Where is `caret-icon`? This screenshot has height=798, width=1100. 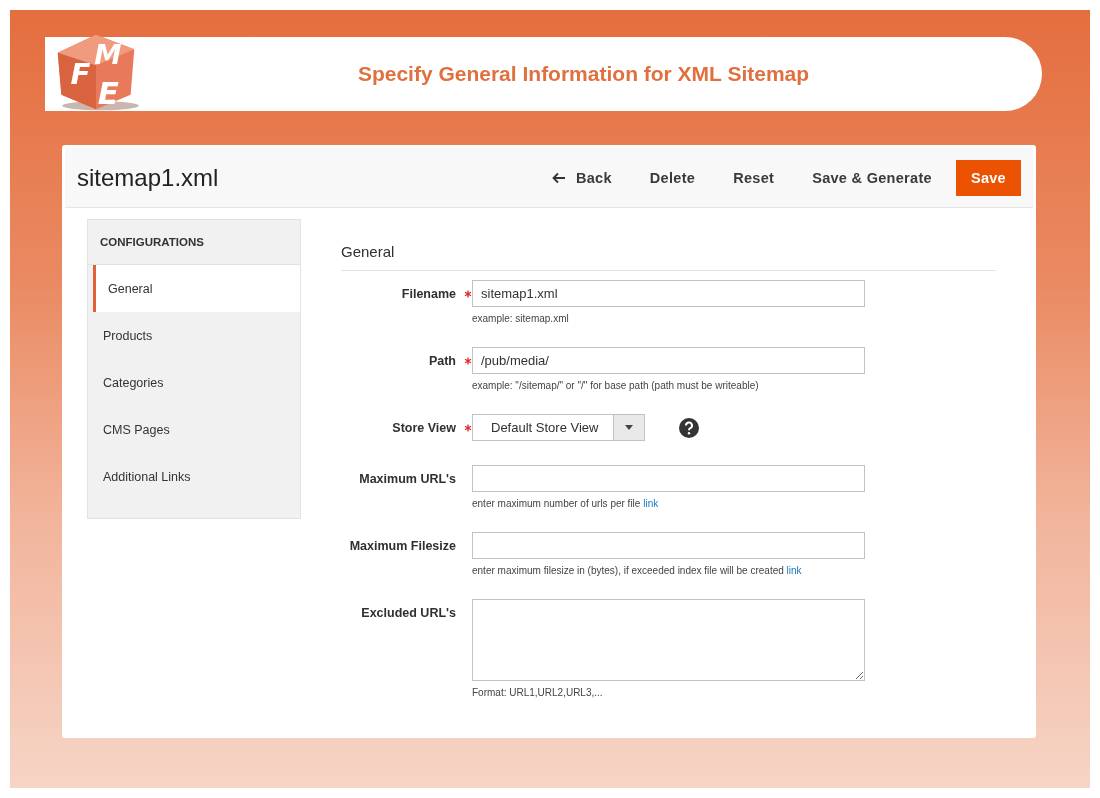
caret-icon is located at coordinates (629, 427).